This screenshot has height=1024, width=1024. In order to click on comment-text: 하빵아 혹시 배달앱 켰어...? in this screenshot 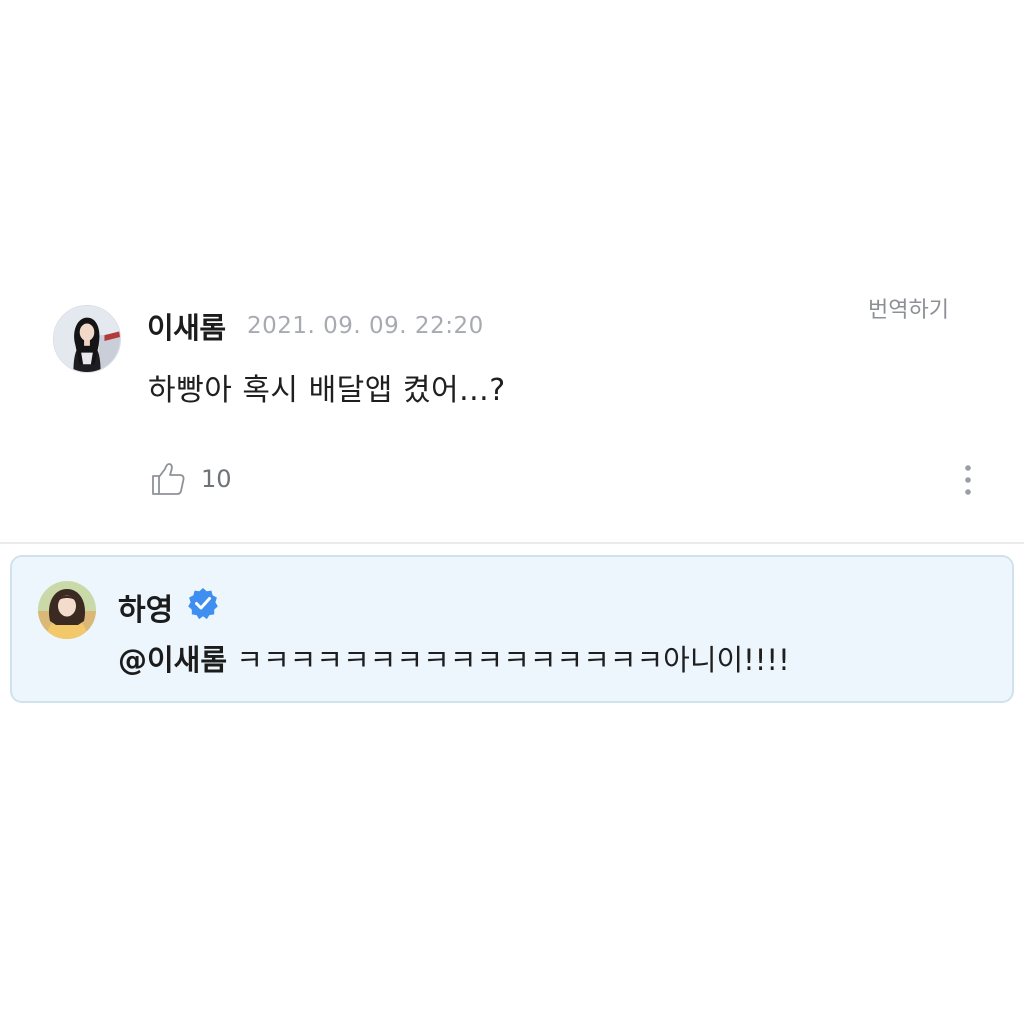, I will do `click(327, 390)`.